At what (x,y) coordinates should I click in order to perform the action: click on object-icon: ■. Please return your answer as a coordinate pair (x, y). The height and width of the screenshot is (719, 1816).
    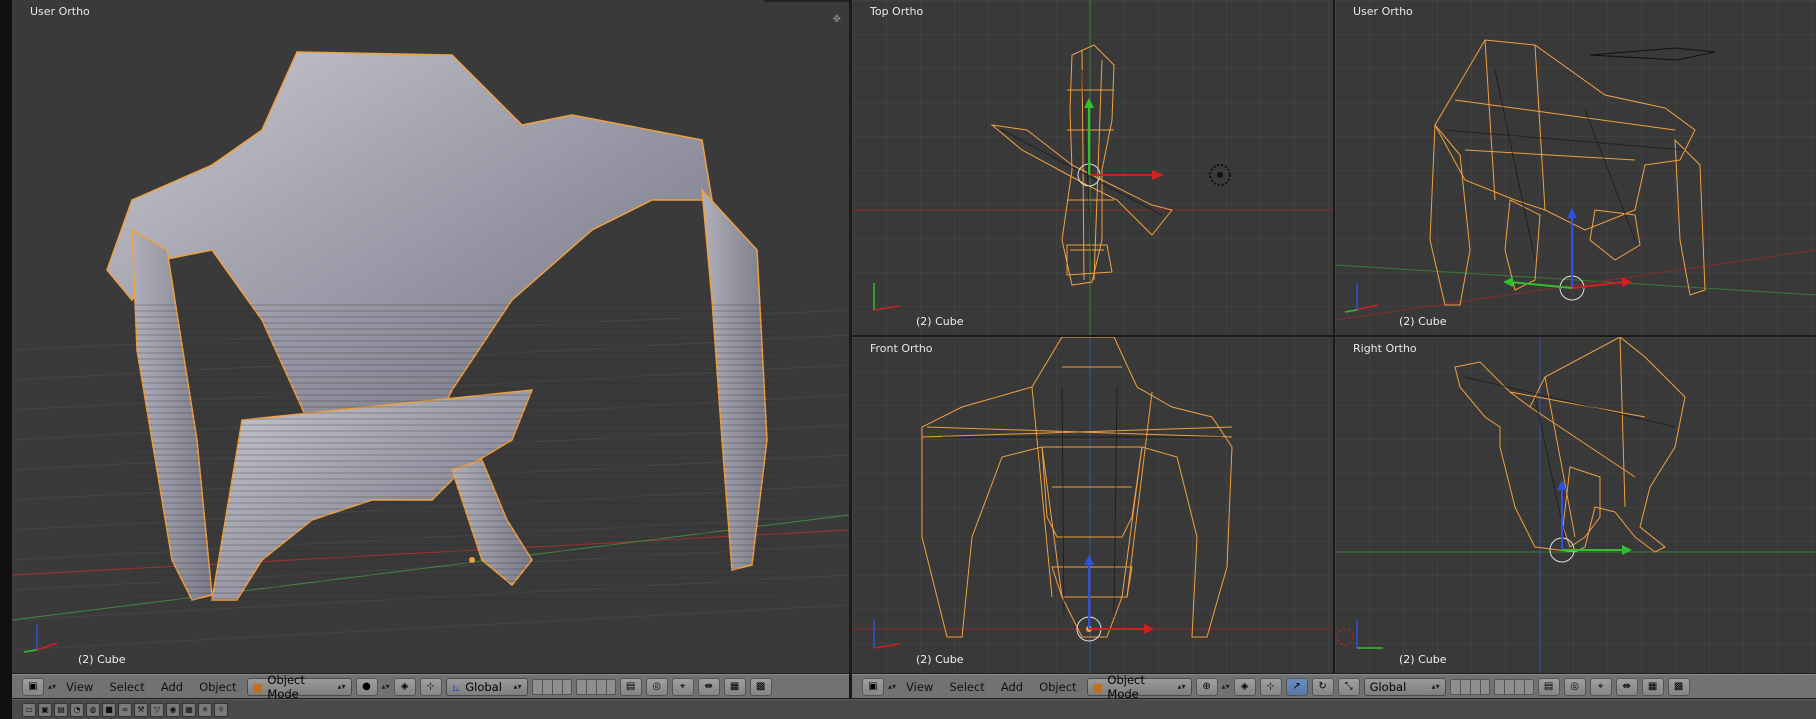
    Looking at the image, I should click on (109, 709).